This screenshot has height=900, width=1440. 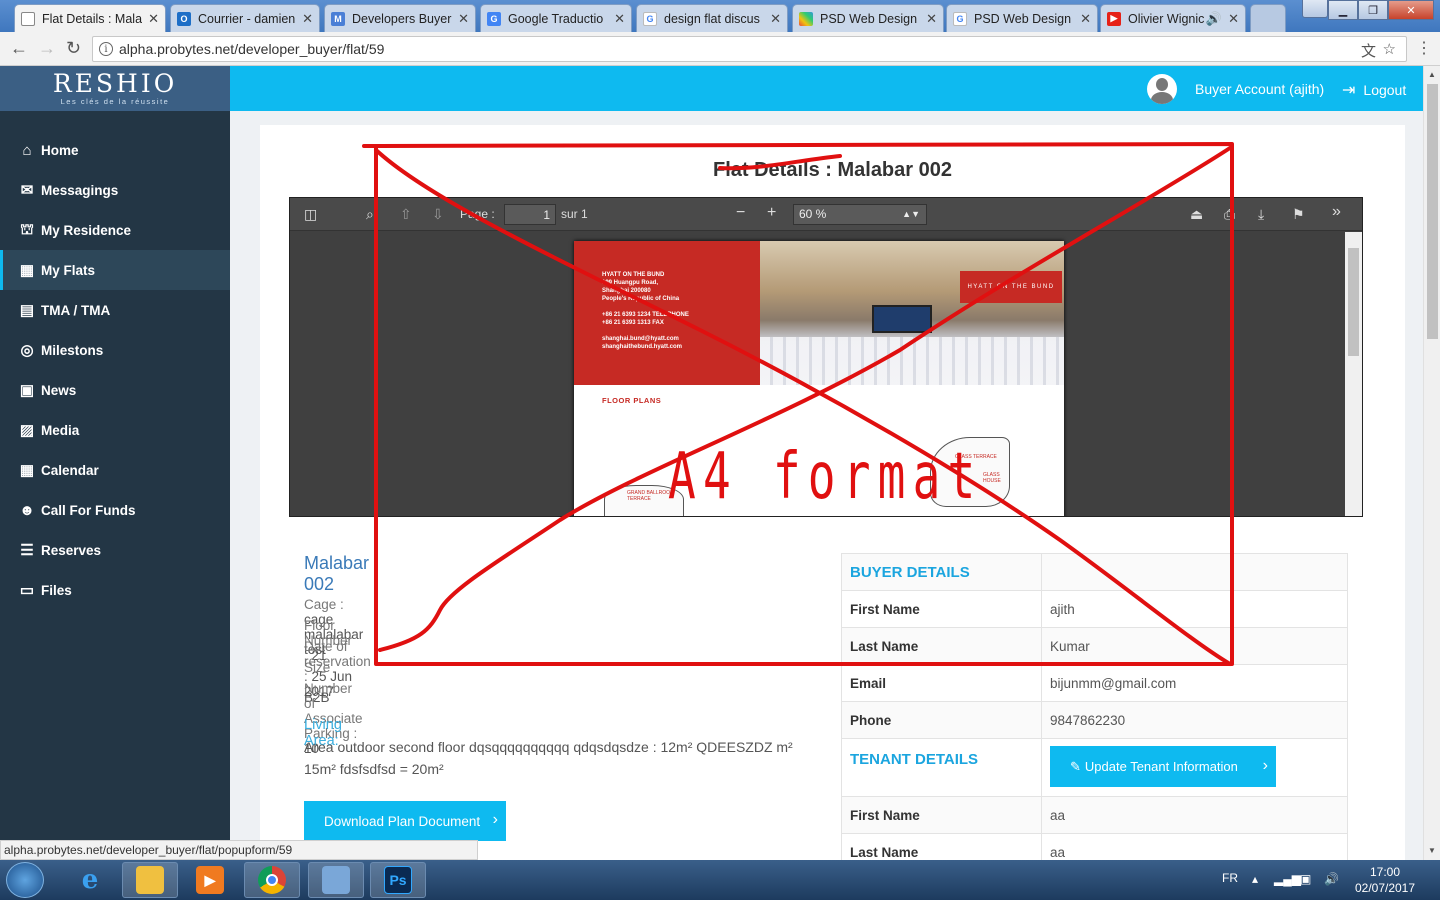 What do you see at coordinates (245, 18) in the screenshot?
I see `tab-courrier: O Courrier - damien ✕` at bounding box center [245, 18].